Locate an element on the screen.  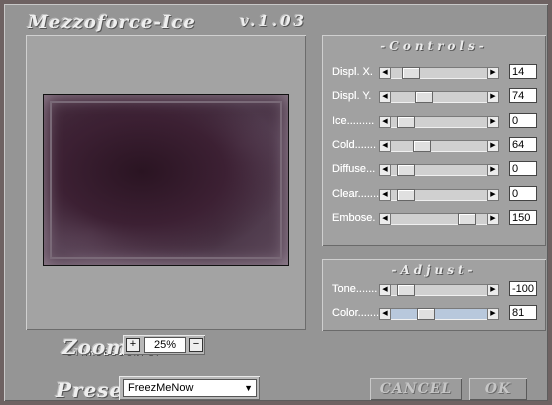
slider-label-disply: Displ. Y. is located at coordinates (352, 96).